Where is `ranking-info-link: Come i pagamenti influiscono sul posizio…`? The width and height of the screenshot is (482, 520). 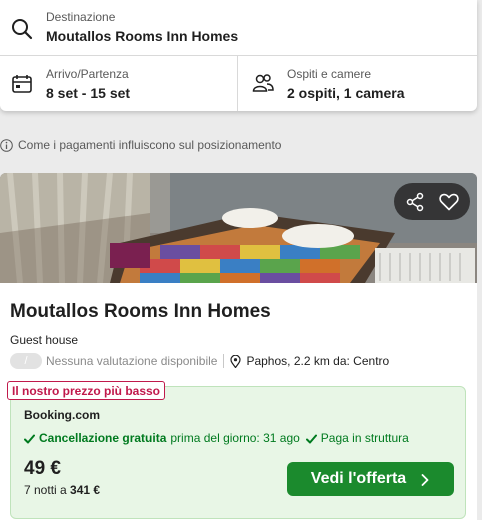
ranking-info-link: Come i pagamenti influiscono sul posizio… is located at coordinates (140, 145).